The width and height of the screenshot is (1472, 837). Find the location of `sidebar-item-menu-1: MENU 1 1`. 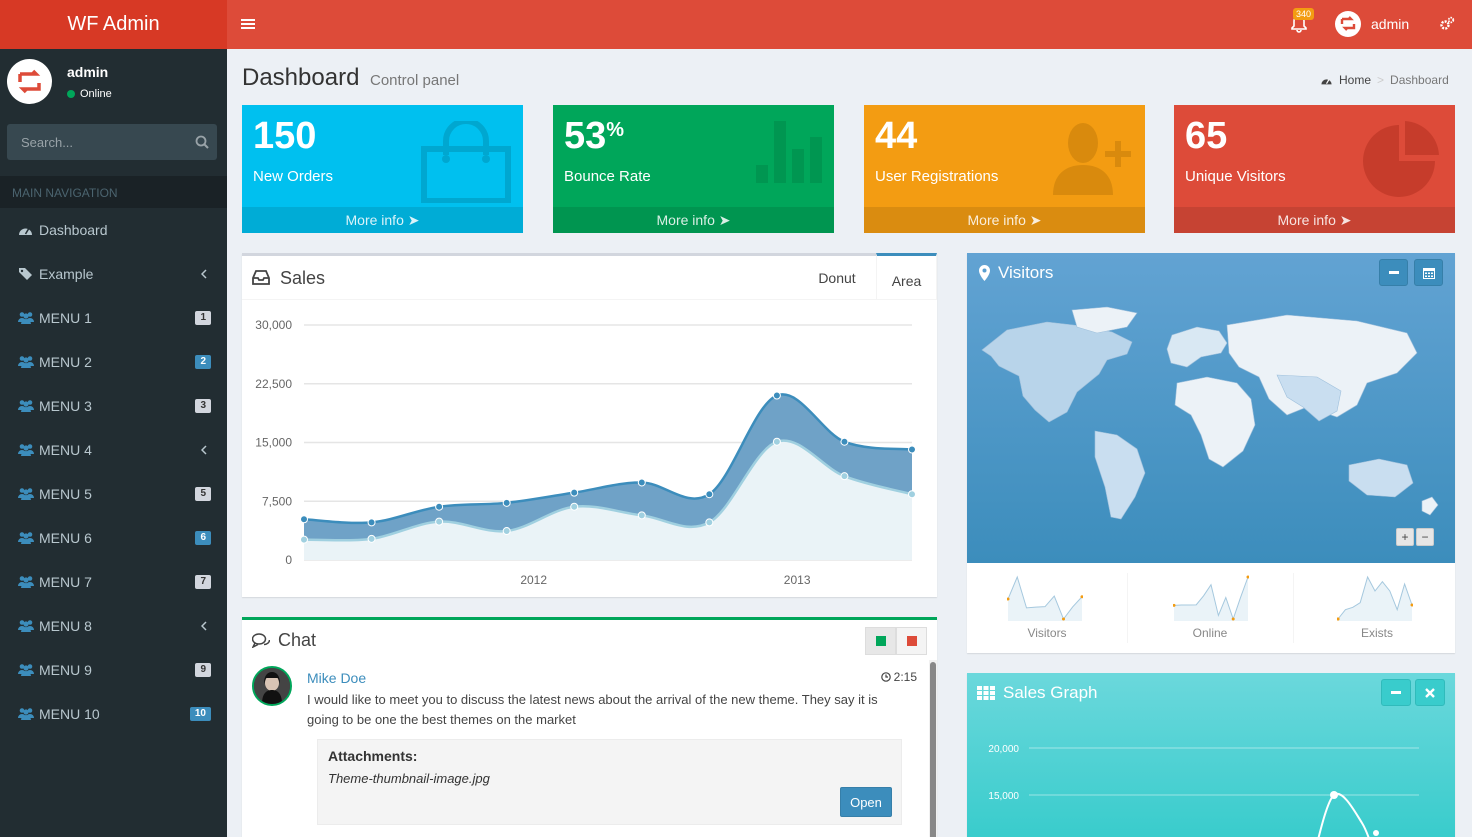

sidebar-item-menu-1: MENU 1 1 is located at coordinates (113, 318).